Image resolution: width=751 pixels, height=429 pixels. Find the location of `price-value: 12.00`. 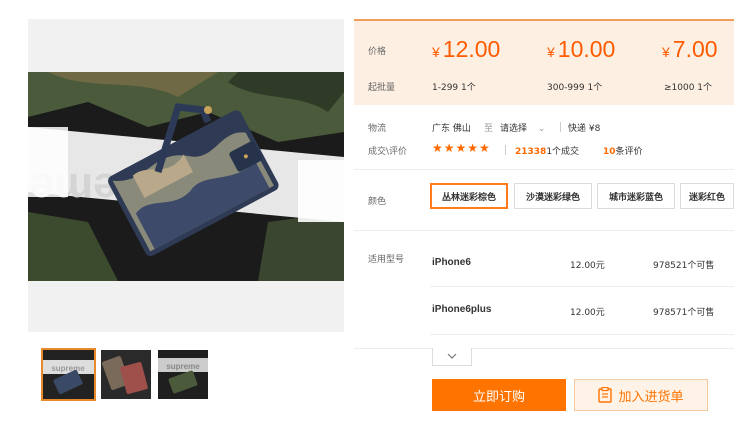

price-value: 12.00 is located at coordinates (471, 49).